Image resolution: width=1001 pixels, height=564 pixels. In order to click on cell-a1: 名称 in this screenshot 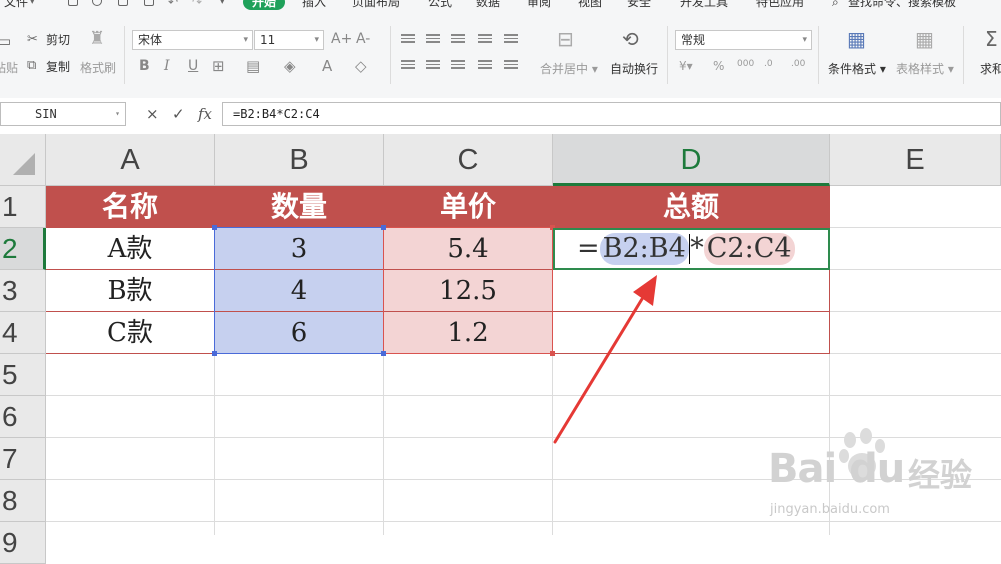, I will do `click(130, 207)`.